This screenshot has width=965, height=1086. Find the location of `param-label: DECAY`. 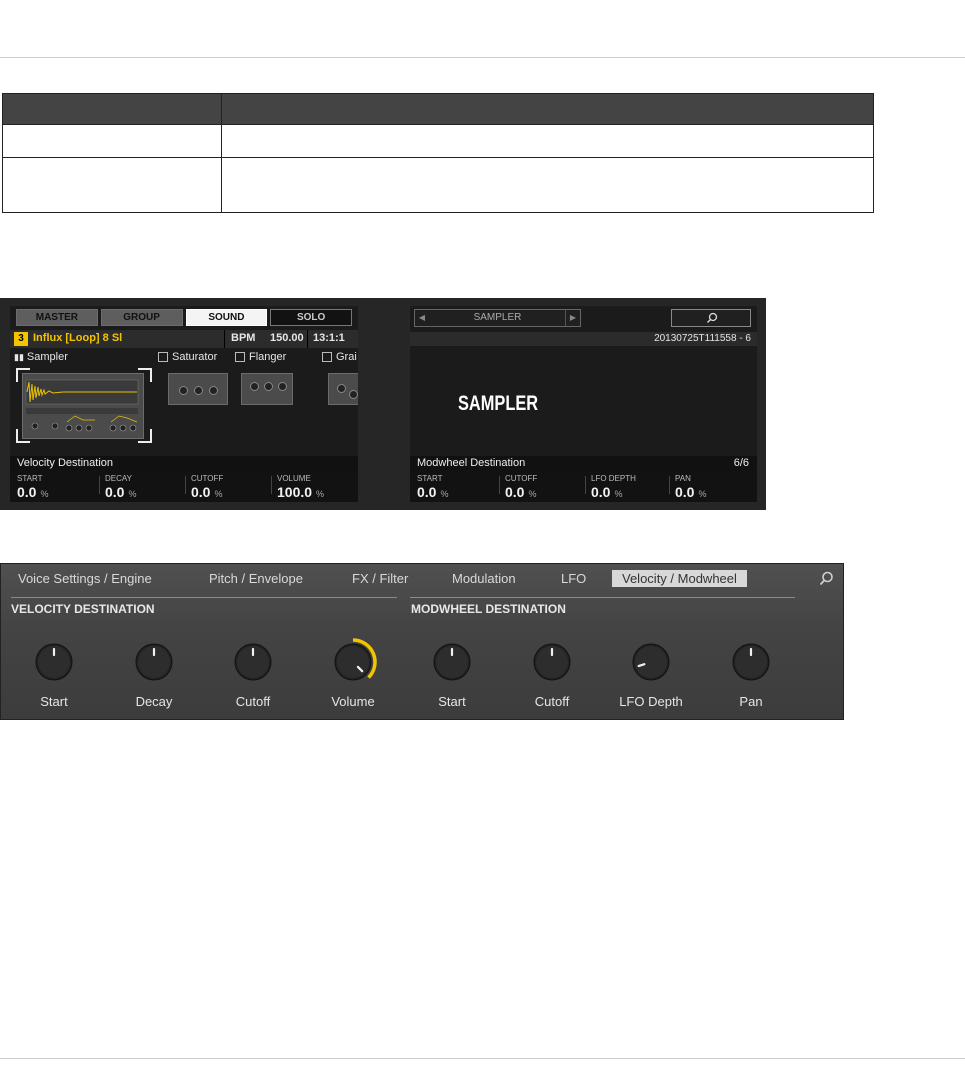

param-label: DECAY is located at coordinates (118, 478).